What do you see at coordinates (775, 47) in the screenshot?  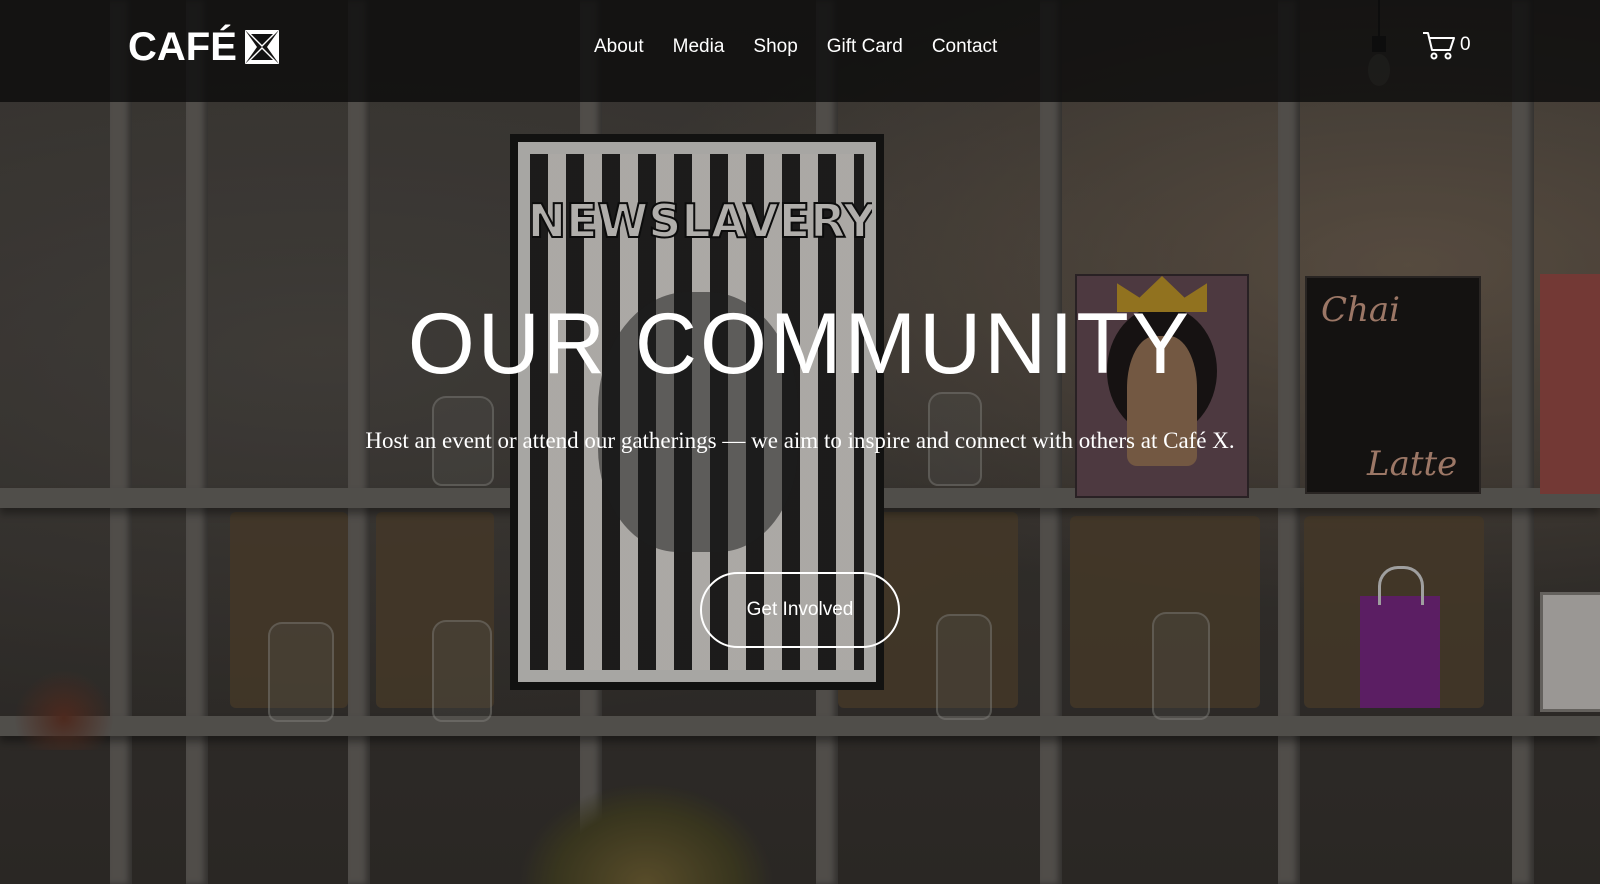 I see `nav-shop: Shop` at bounding box center [775, 47].